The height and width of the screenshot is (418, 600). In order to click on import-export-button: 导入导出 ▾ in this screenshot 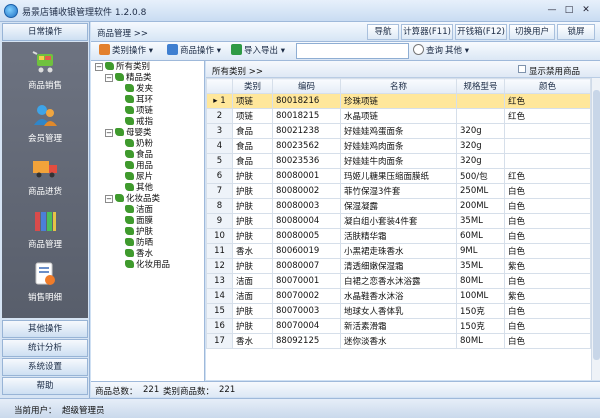, I will do `click(258, 51)`.